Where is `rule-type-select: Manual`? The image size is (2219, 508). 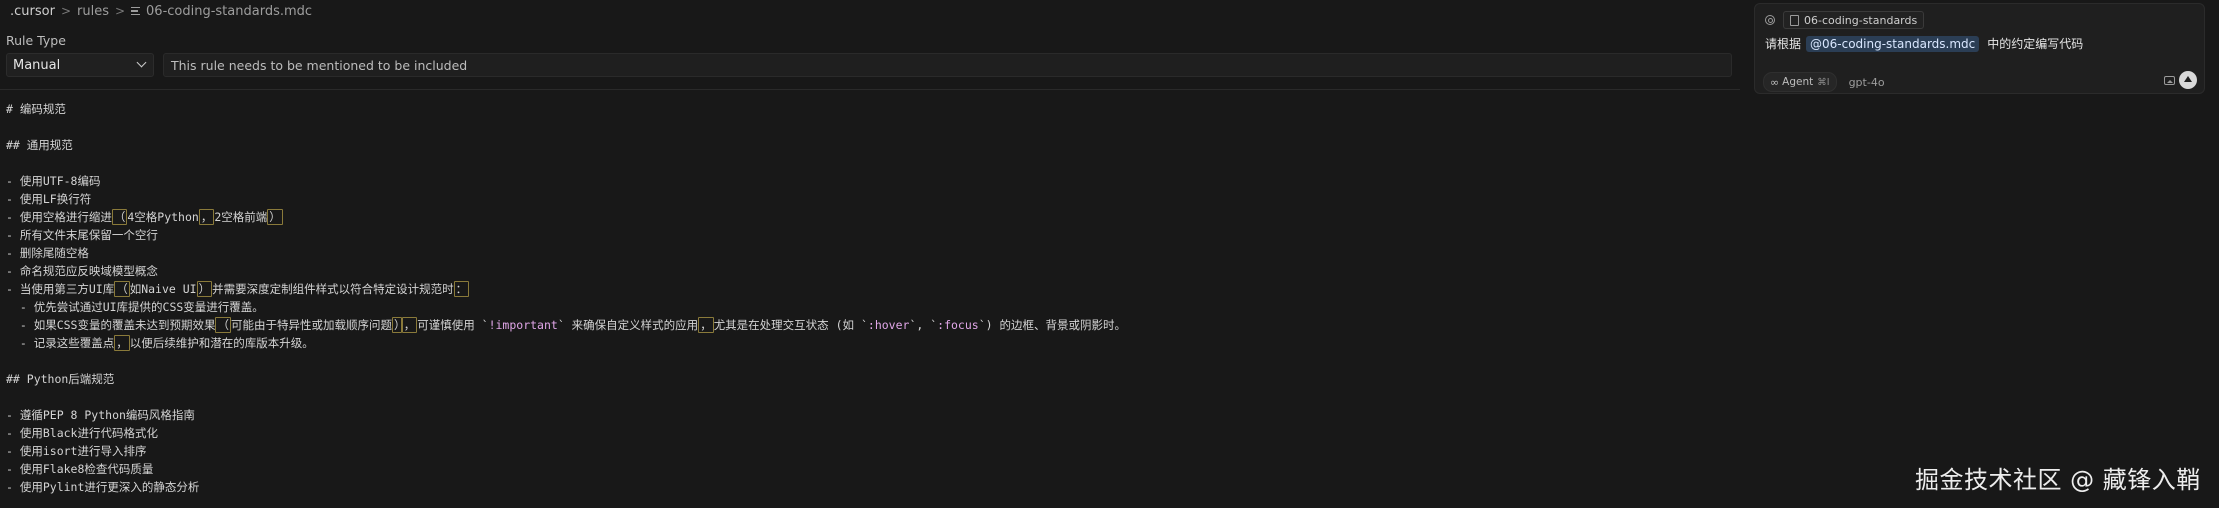
rule-type-select: Manual is located at coordinates (80, 65).